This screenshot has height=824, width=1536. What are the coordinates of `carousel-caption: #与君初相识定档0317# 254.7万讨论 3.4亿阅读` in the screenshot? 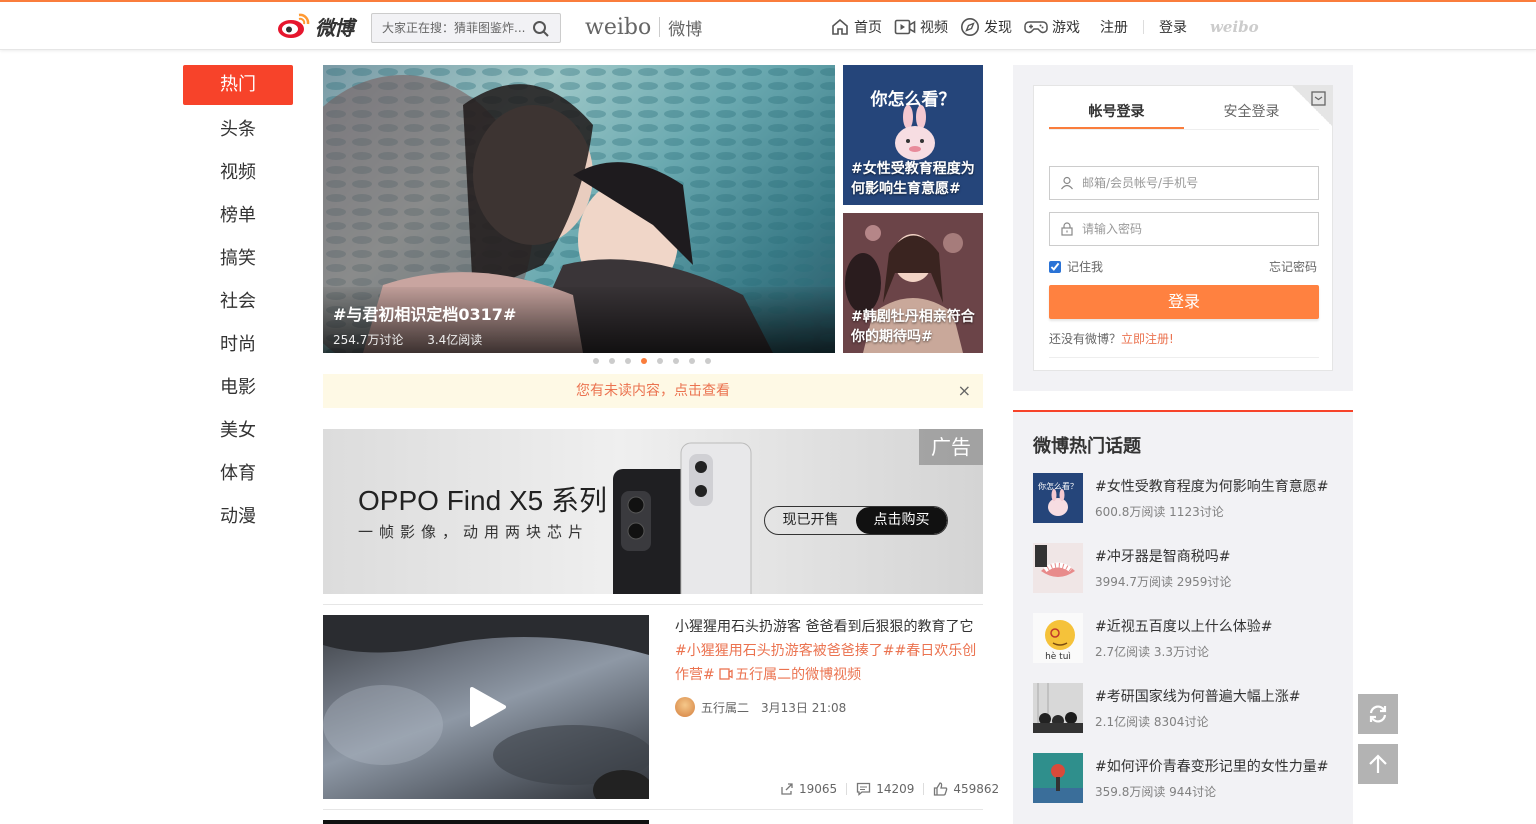 It's located at (579, 320).